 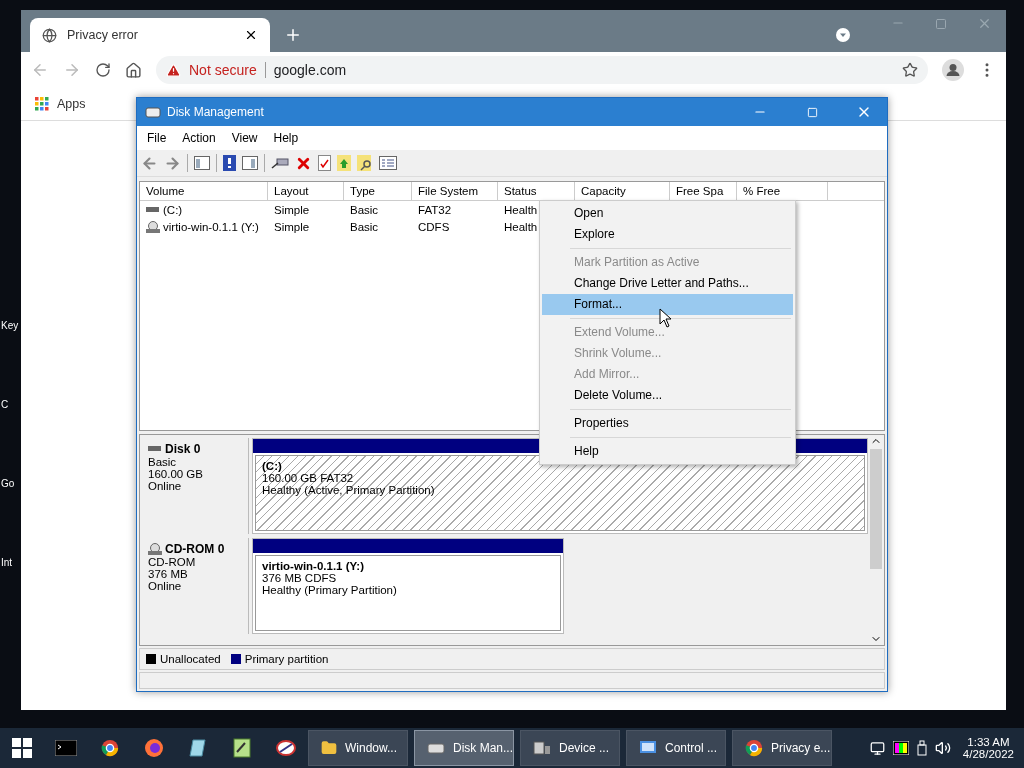 I want to click on column-header: Type, so click(x=378, y=191).